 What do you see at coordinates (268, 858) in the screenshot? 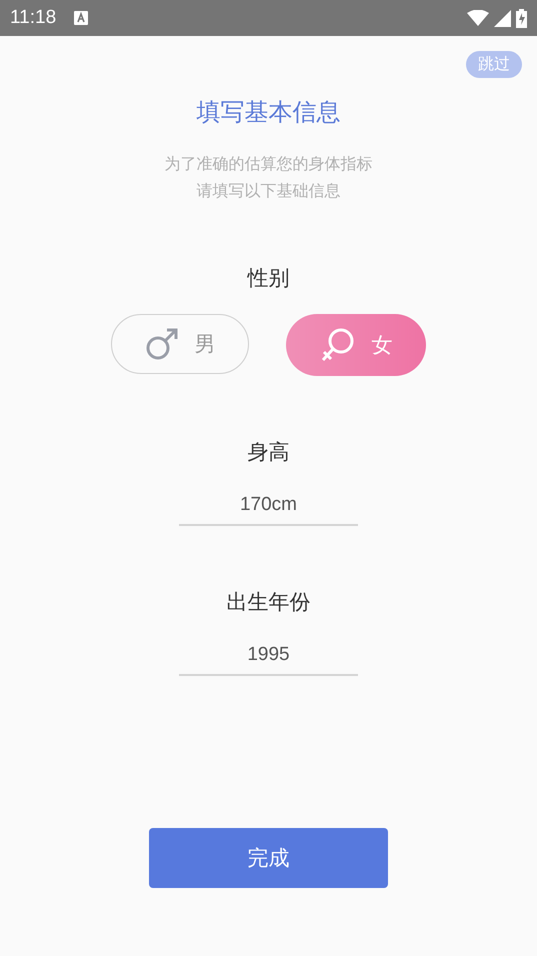
I see `done-button: 完成` at bounding box center [268, 858].